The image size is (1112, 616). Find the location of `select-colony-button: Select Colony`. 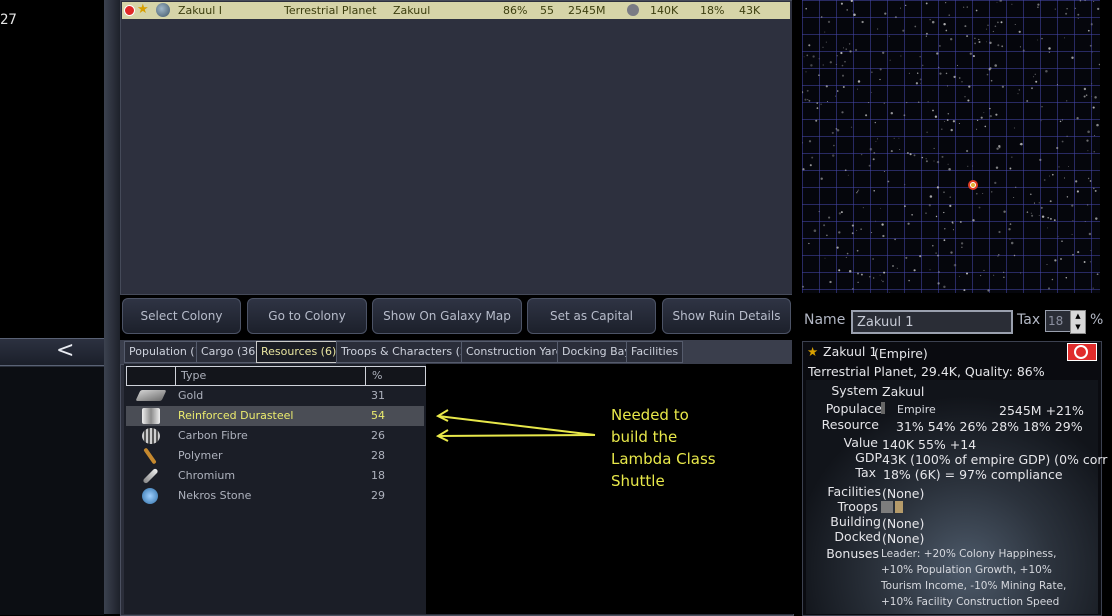

select-colony-button: Select Colony is located at coordinates (181, 316).